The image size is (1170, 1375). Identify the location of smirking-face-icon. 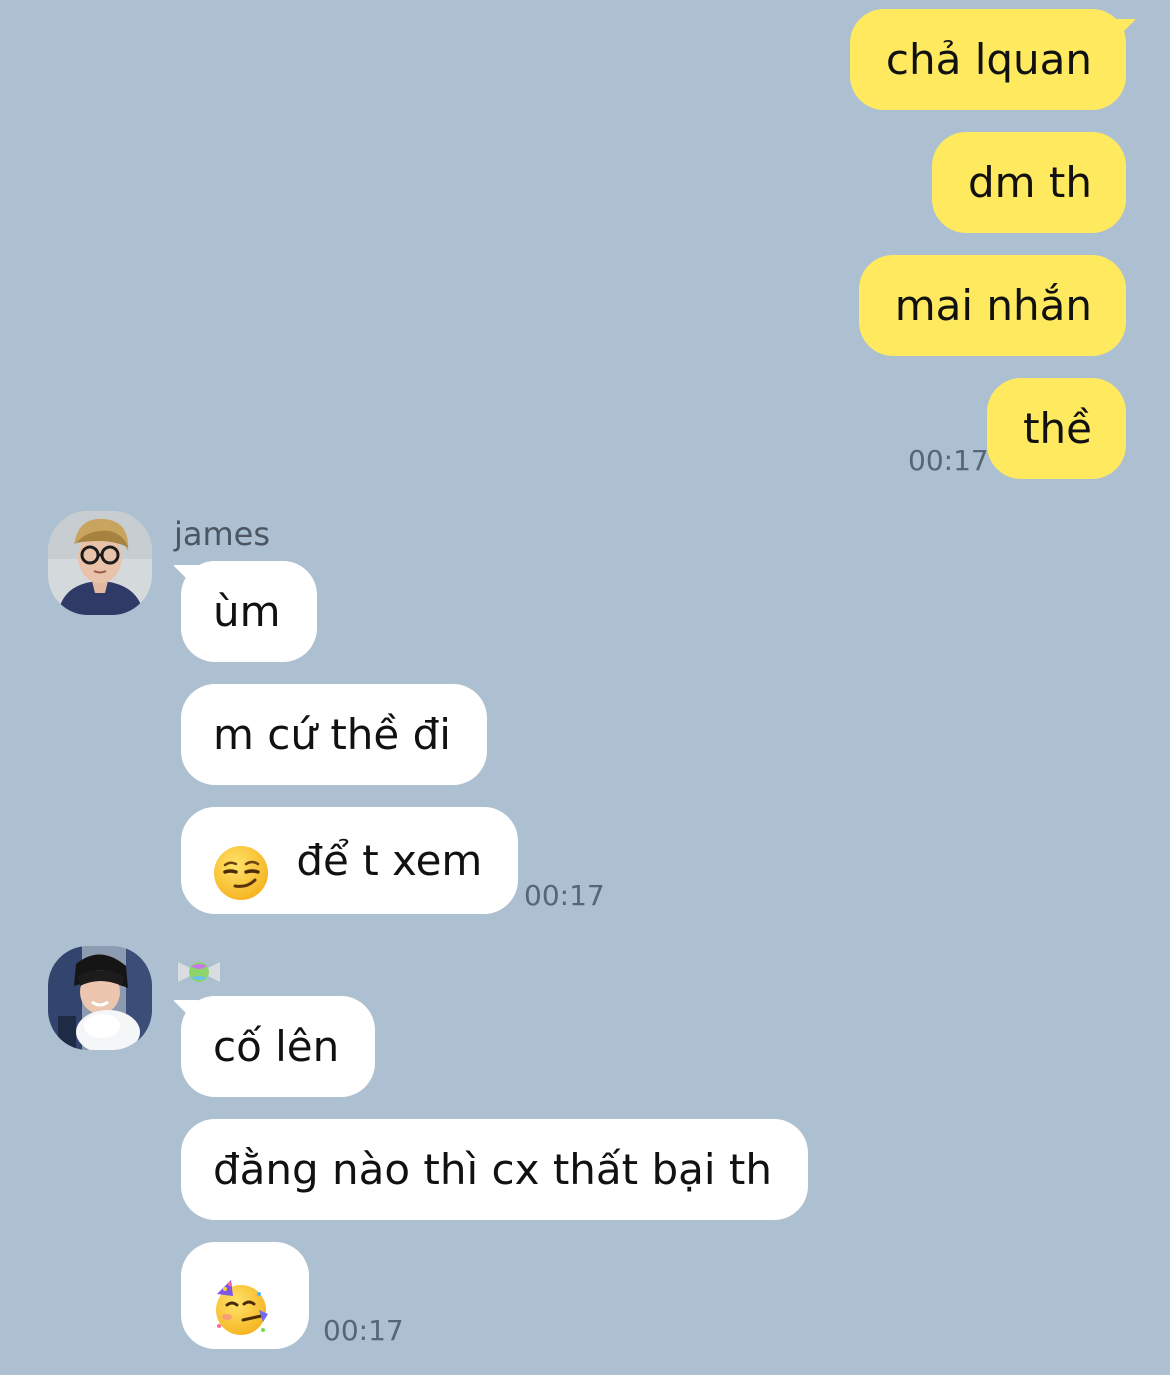
(241, 866).